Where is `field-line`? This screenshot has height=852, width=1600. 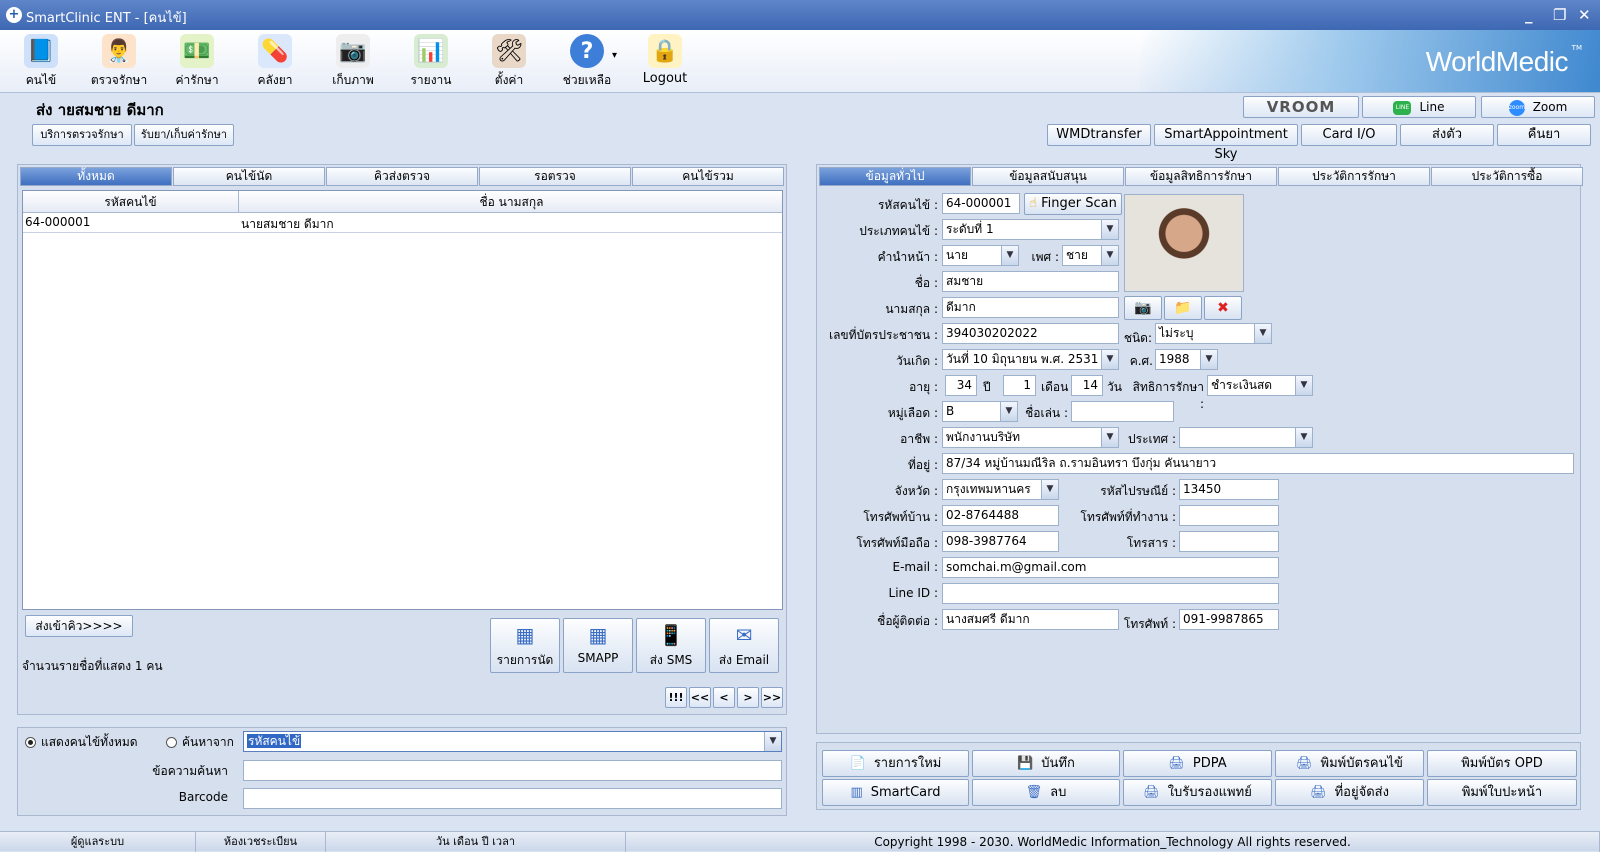 field-line is located at coordinates (1110, 593).